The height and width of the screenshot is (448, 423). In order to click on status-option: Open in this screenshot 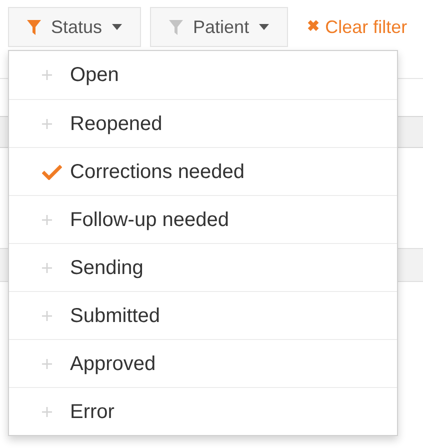, I will do `click(203, 75)`.